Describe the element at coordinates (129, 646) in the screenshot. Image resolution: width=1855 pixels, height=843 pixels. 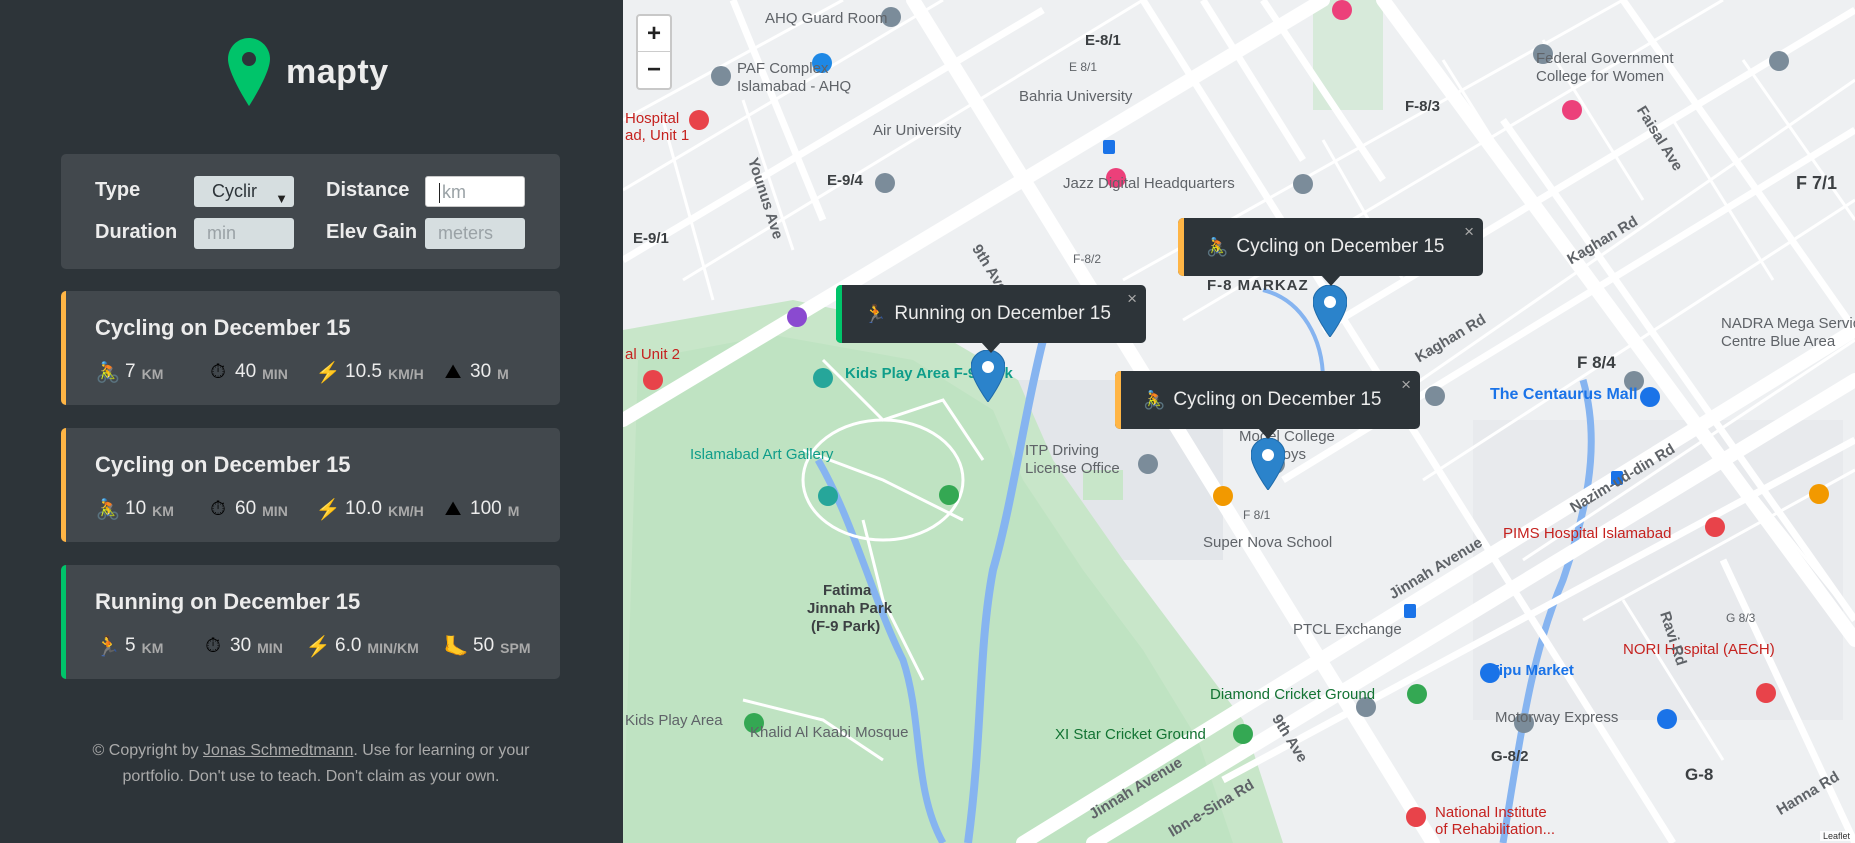
I see `workout-distance: 🏃 5 KM` at that location.